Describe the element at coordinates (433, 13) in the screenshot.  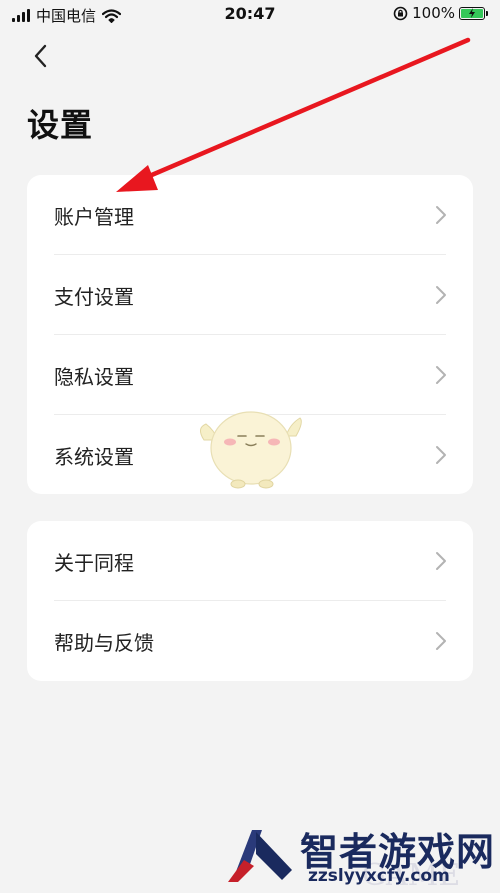
I see `battery-percentage: 100%` at that location.